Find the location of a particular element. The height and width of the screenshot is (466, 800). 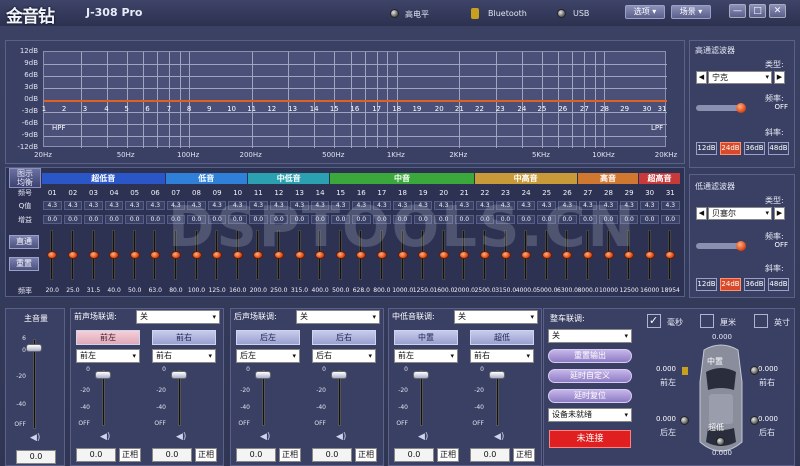

band-frequency: 10000 is located at coordinates (608, 290).